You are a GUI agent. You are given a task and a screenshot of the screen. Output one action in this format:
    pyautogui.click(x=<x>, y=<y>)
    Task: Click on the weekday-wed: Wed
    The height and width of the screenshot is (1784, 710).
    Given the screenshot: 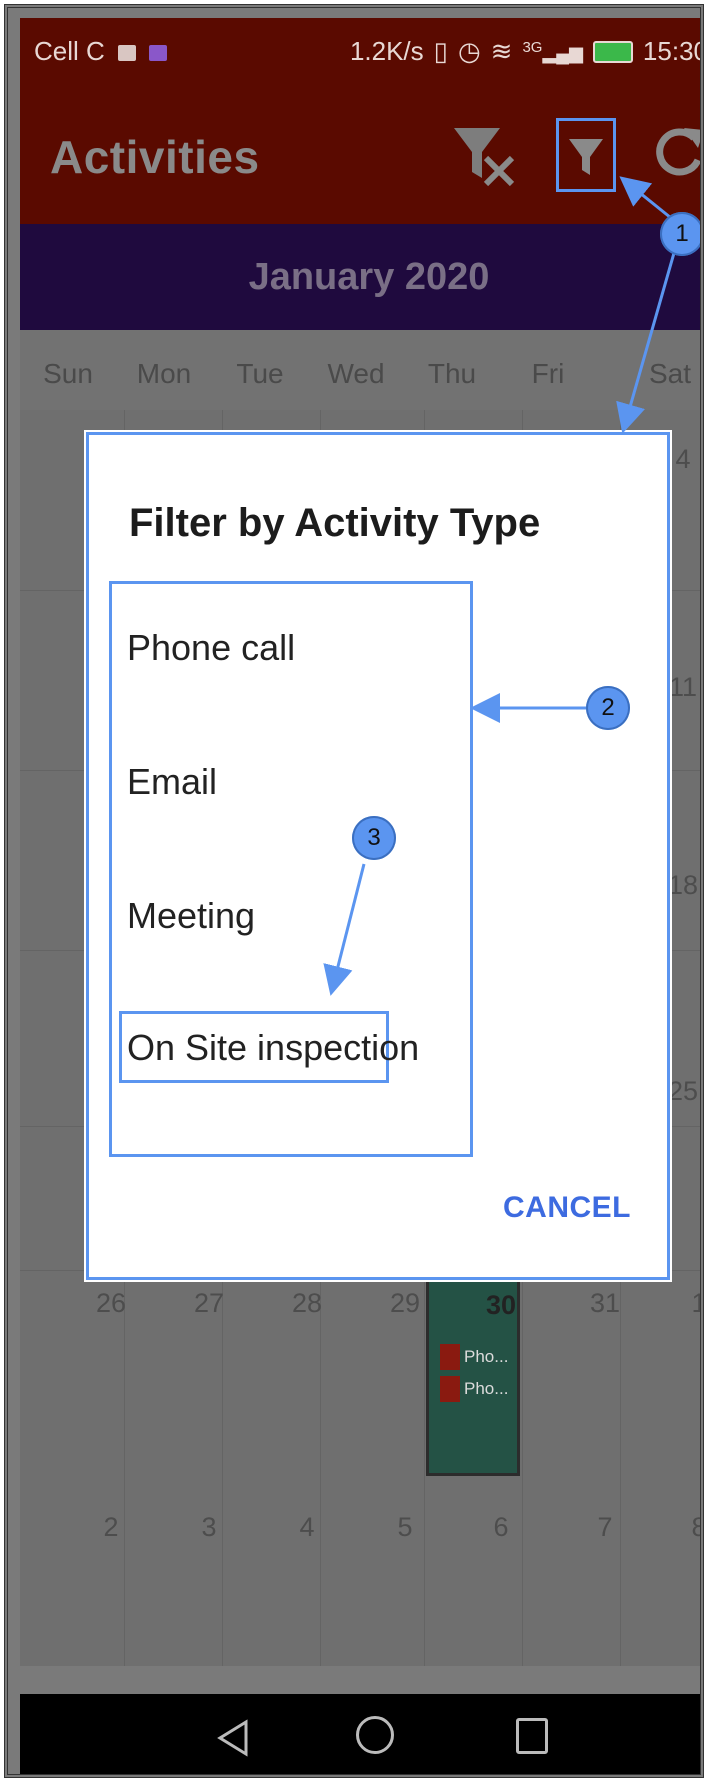 What is the action you would take?
    pyautogui.click(x=356, y=373)
    